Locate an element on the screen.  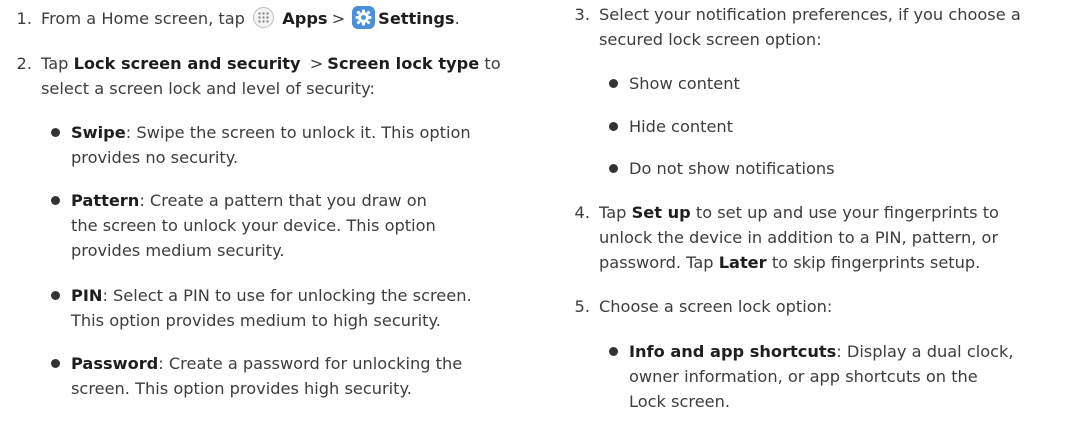
step-text: to skip fingerprints setup. is located at coordinates (876, 262).